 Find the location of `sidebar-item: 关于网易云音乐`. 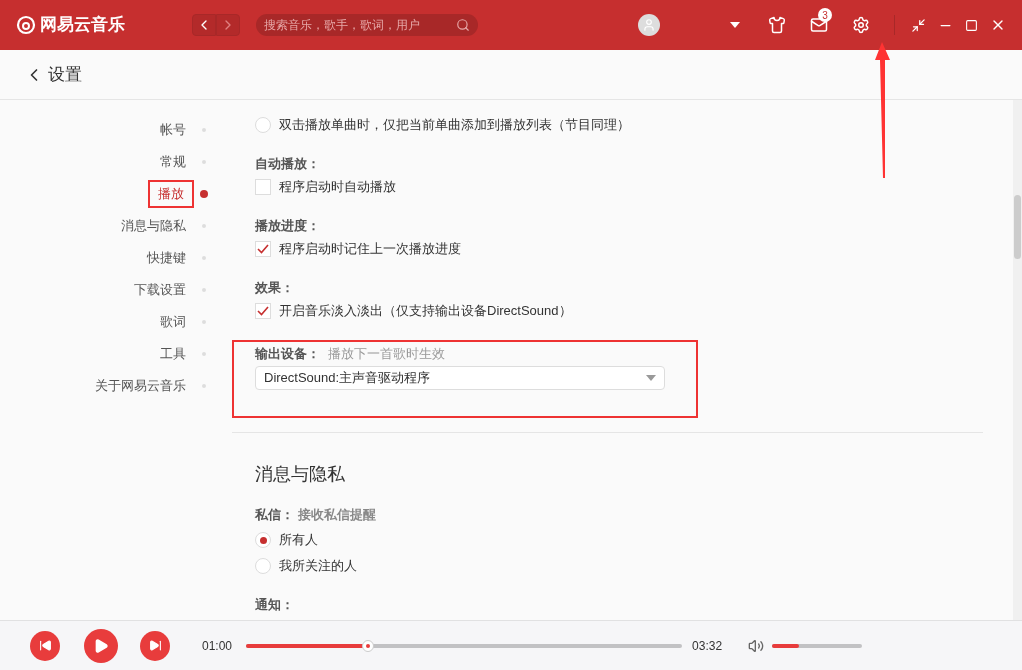

sidebar-item: 关于网易云音乐 is located at coordinates (140, 386).